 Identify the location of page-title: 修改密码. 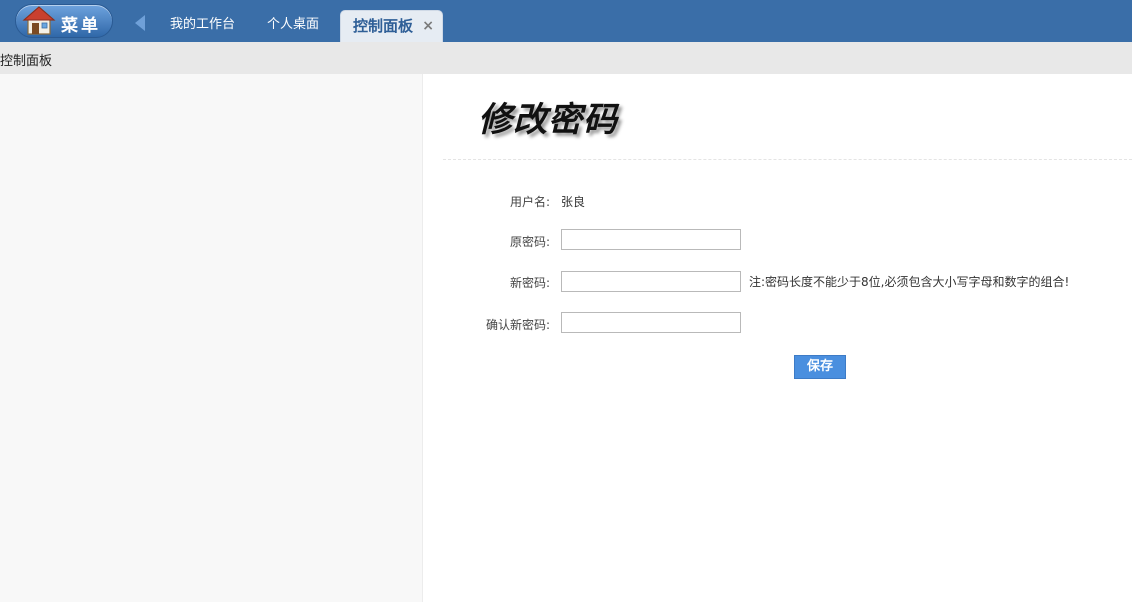
(548, 120).